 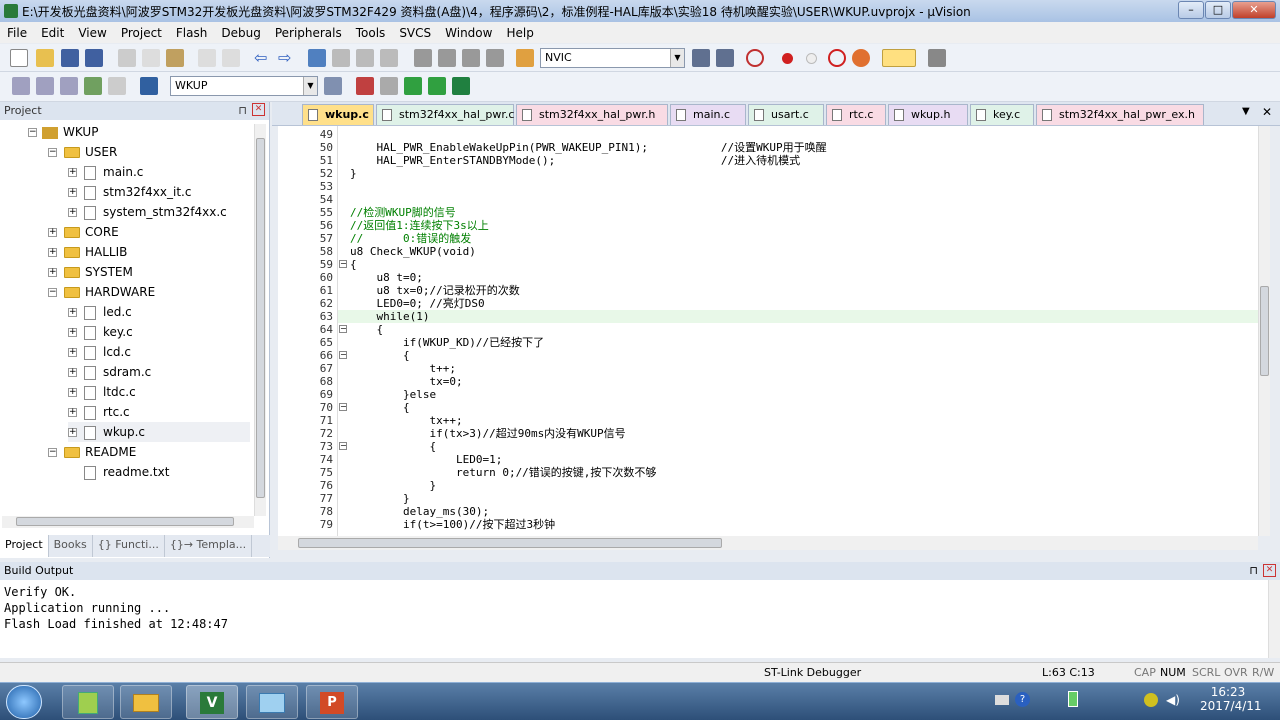 What do you see at coordinates (159, 432) in the screenshot?
I see `tree-file-wkup: + wkup.c` at bounding box center [159, 432].